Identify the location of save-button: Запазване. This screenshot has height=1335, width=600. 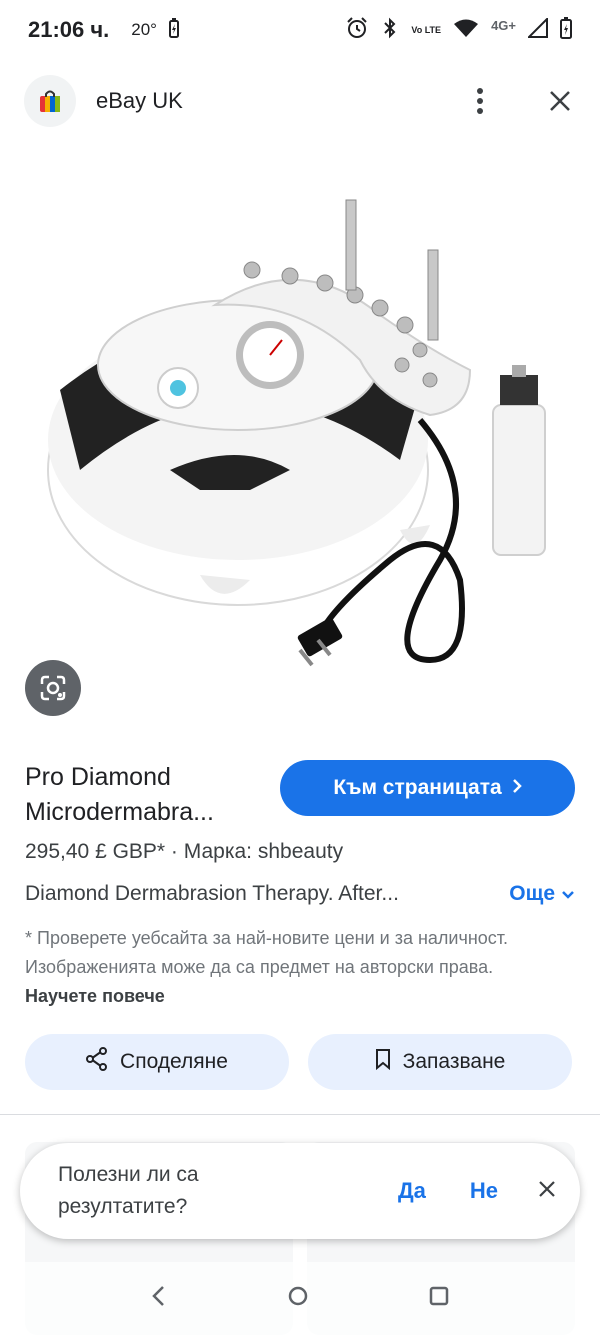
(440, 1062).